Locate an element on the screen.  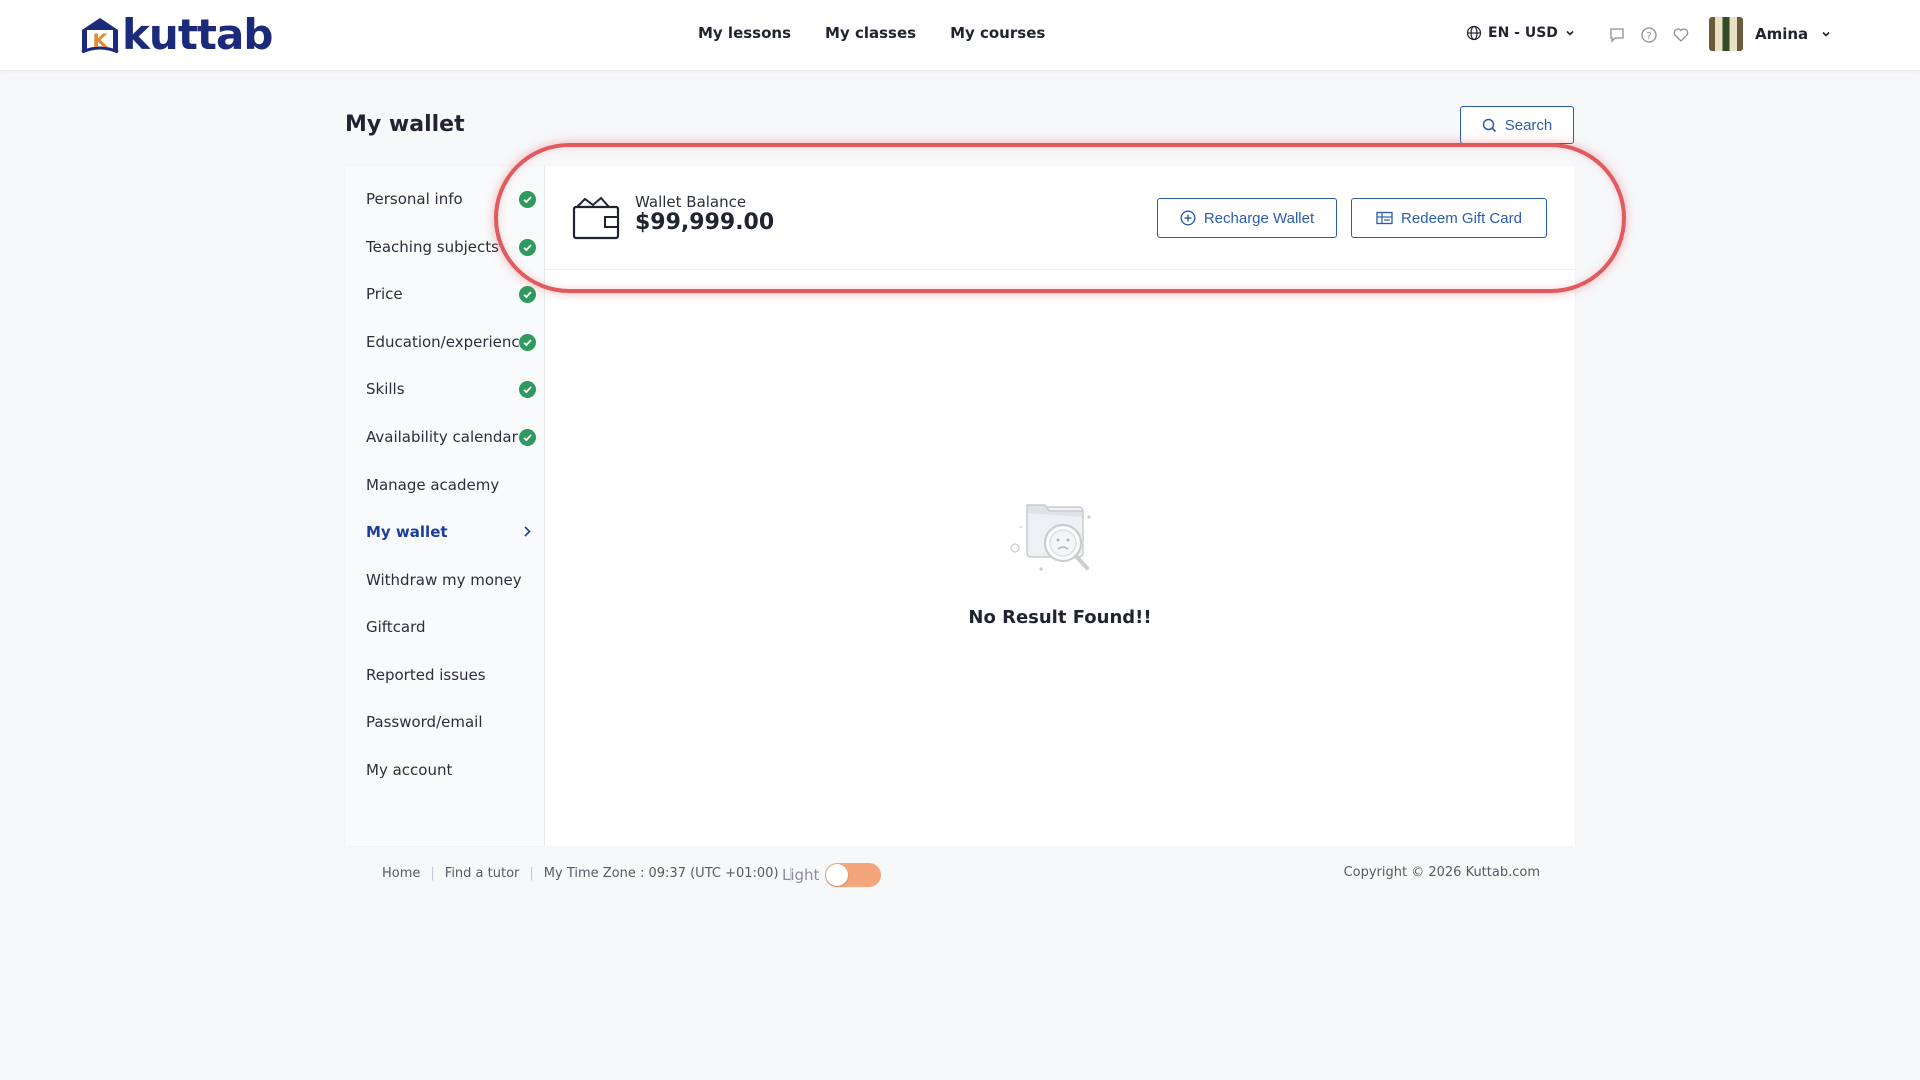
theme-label: Light is located at coordinates (801, 875).